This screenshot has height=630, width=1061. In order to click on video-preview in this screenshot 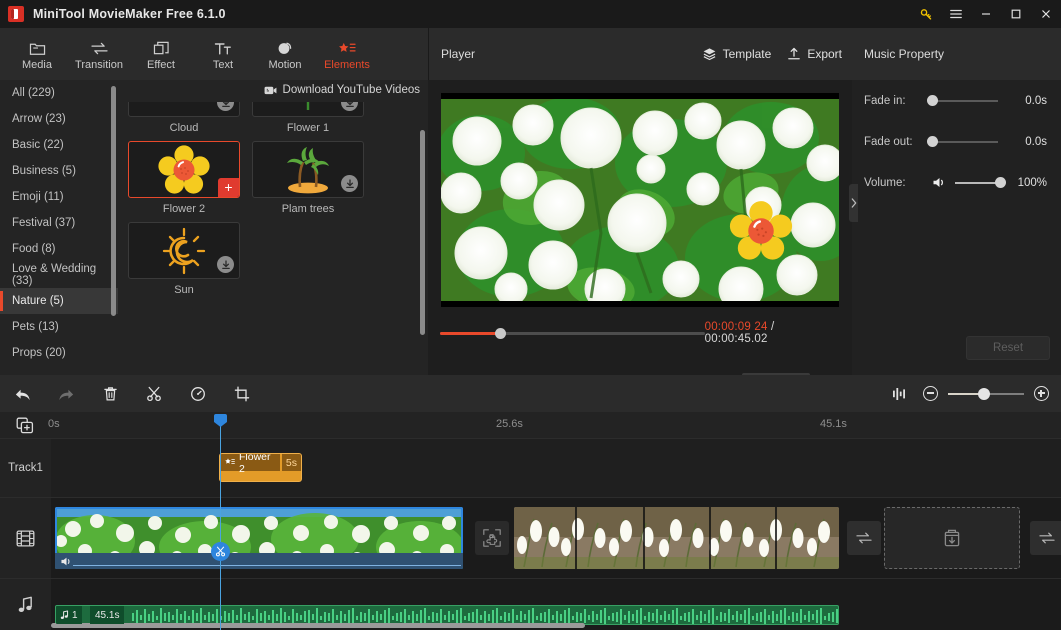, I will do `click(640, 200)`.